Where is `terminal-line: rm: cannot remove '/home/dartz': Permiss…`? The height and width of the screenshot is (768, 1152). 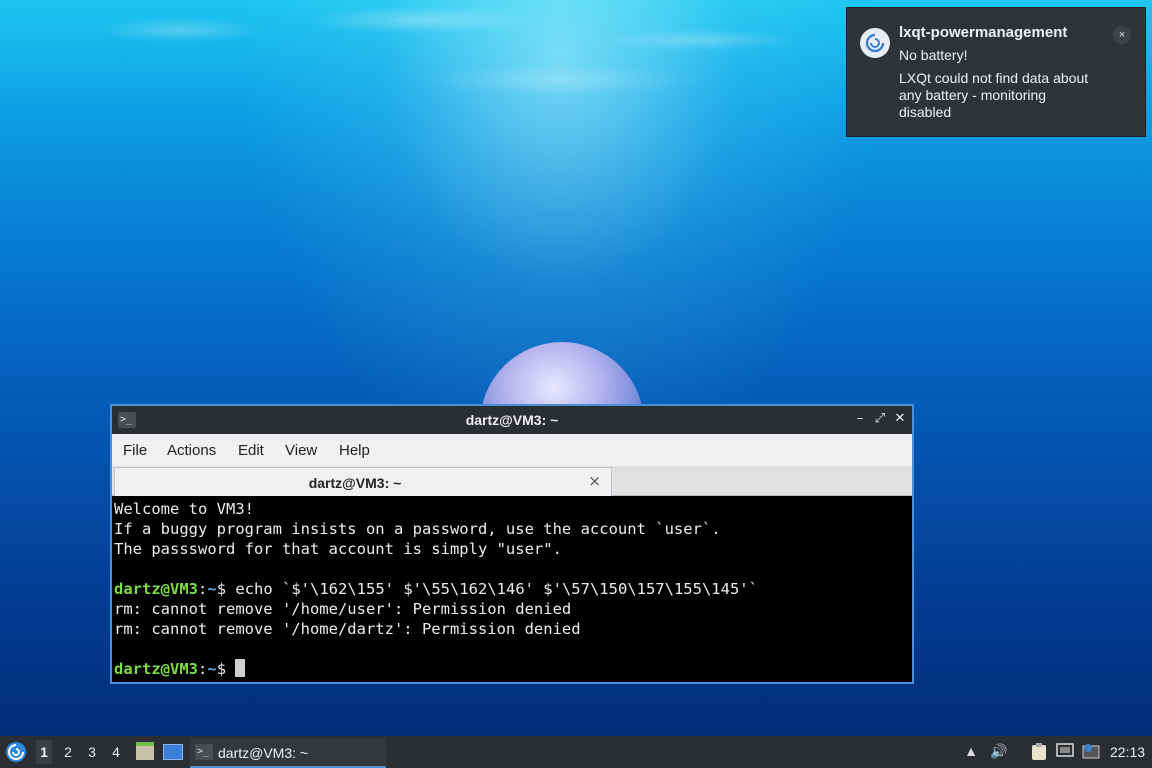
terminal-line: rm: cannot remove '/home/dartz': Permiss… is located at coordinates (347, 629).